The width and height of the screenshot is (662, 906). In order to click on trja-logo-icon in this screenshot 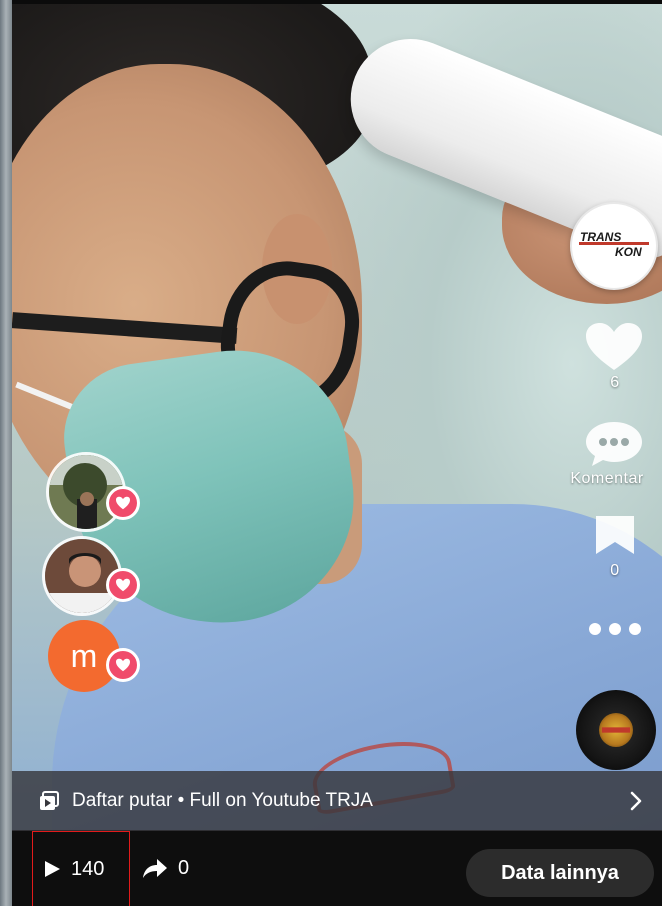, I will do `click(616, 730)`.